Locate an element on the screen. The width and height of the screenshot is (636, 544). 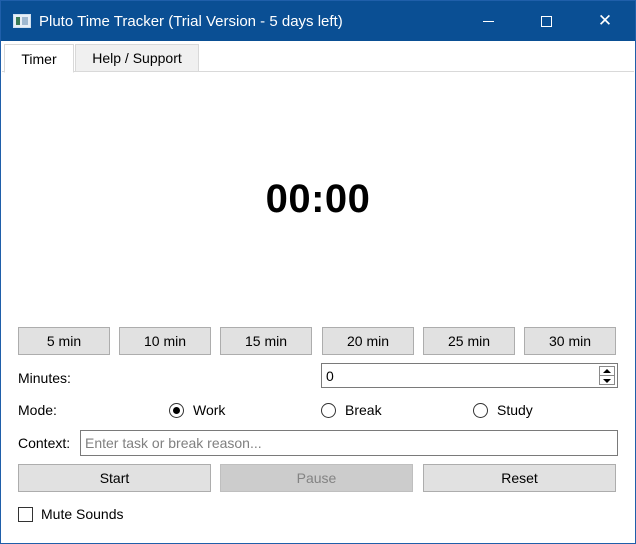
mode-break-label: Break is located at coordinates (363, 410).